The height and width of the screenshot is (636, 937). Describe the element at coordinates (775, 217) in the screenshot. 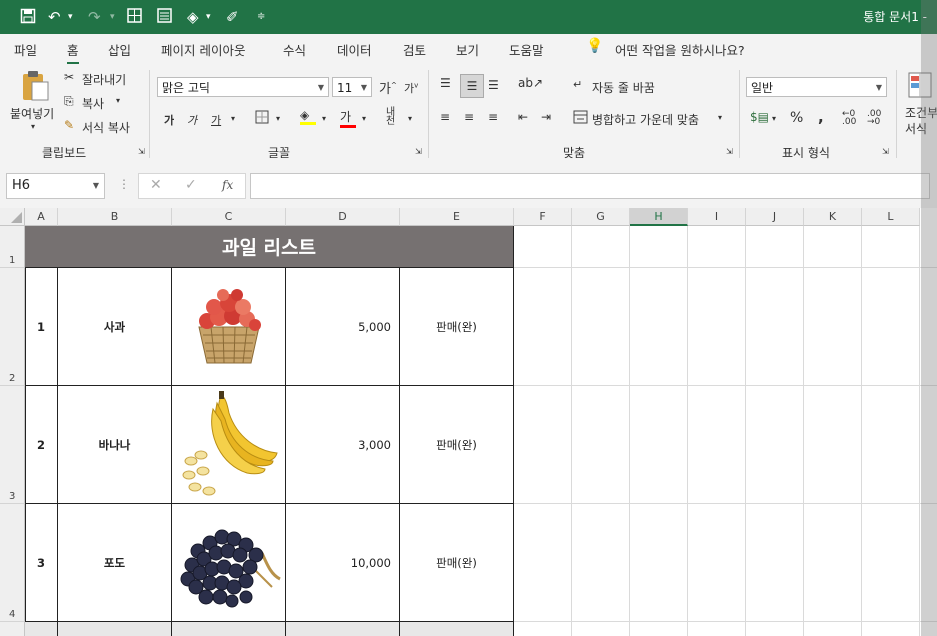

I see `column-header-j: J` at that location.